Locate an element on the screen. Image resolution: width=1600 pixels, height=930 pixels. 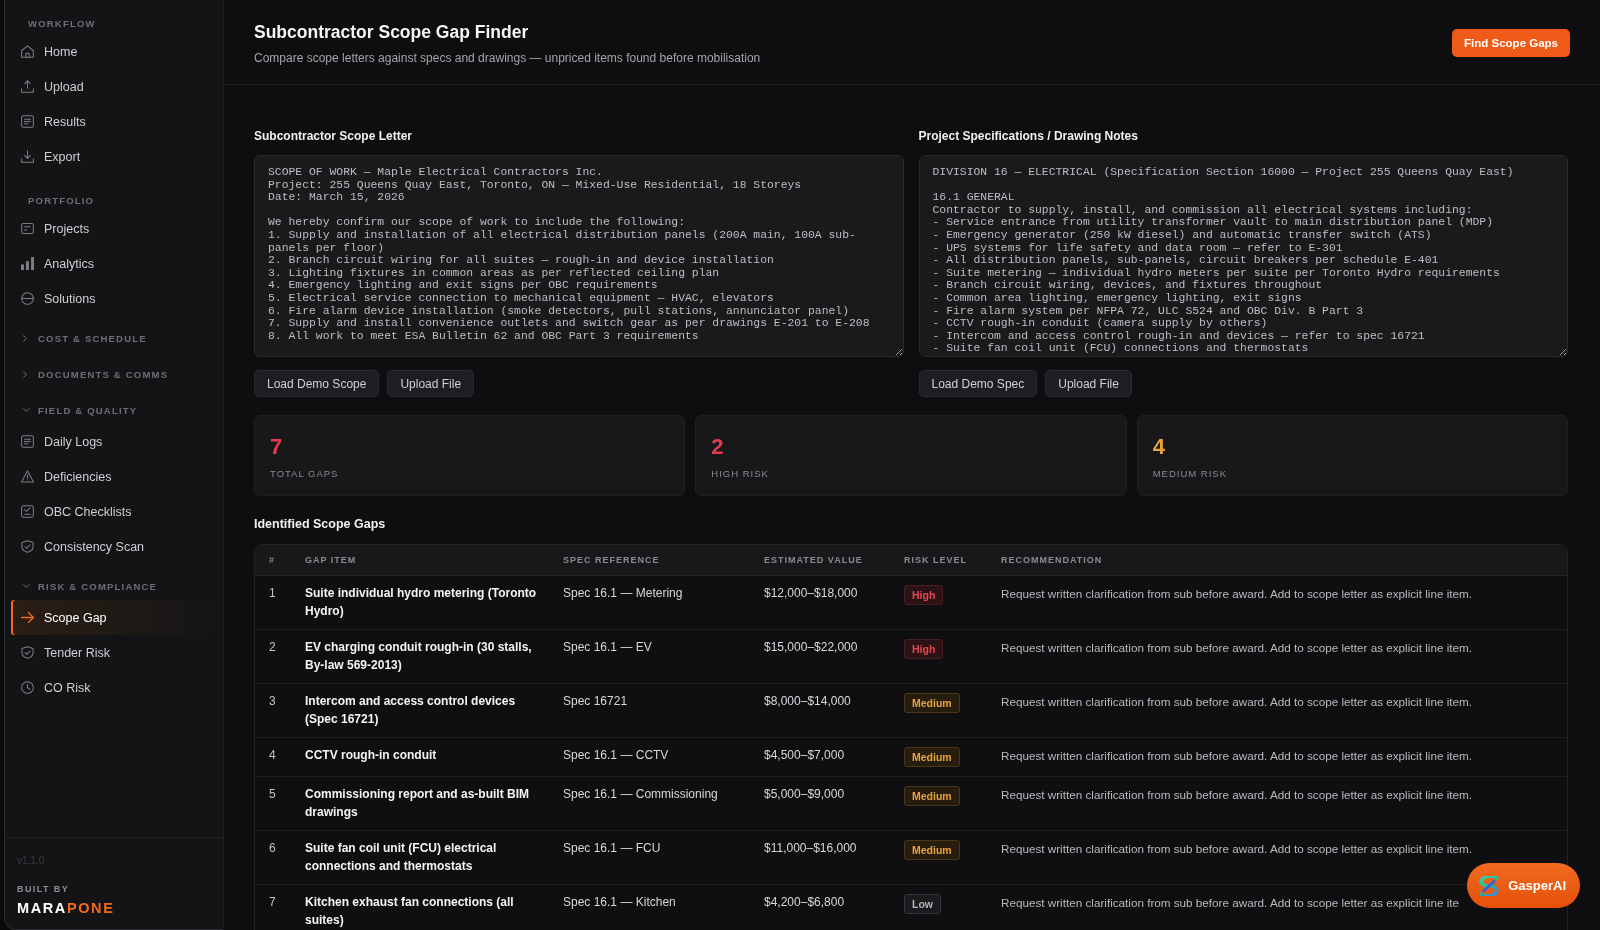
table-cell: 6 is located at coordinates (273, 858).